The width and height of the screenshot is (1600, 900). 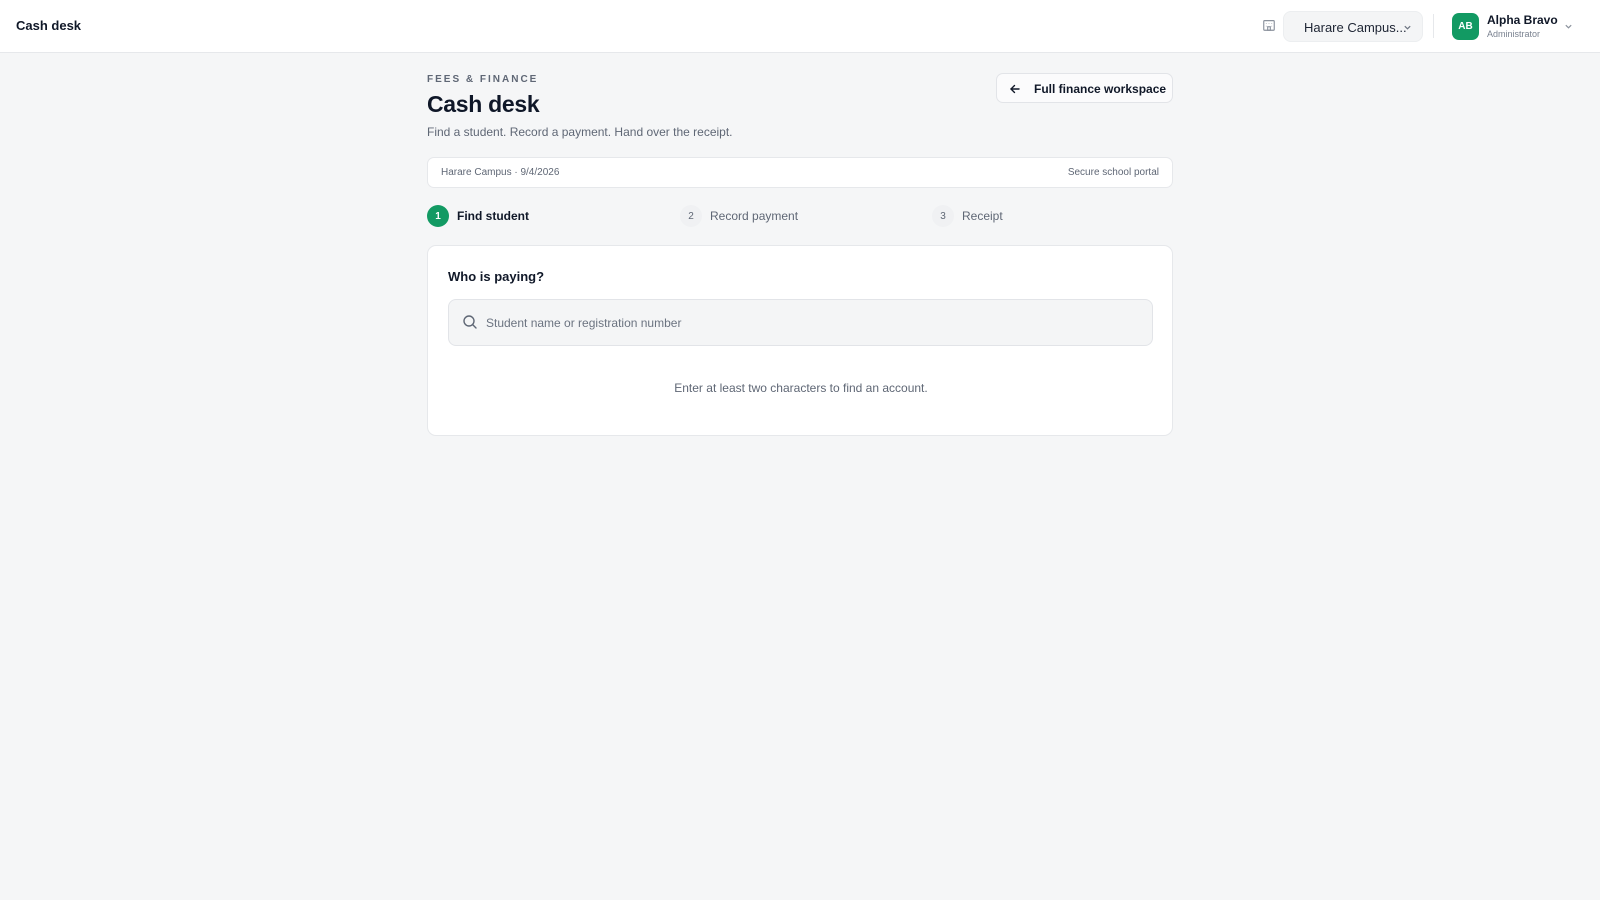 What do you see at coordinates (49, 25) in the screenshot?
I see `app-title: Cash desk` at bounding box center [49, 25].